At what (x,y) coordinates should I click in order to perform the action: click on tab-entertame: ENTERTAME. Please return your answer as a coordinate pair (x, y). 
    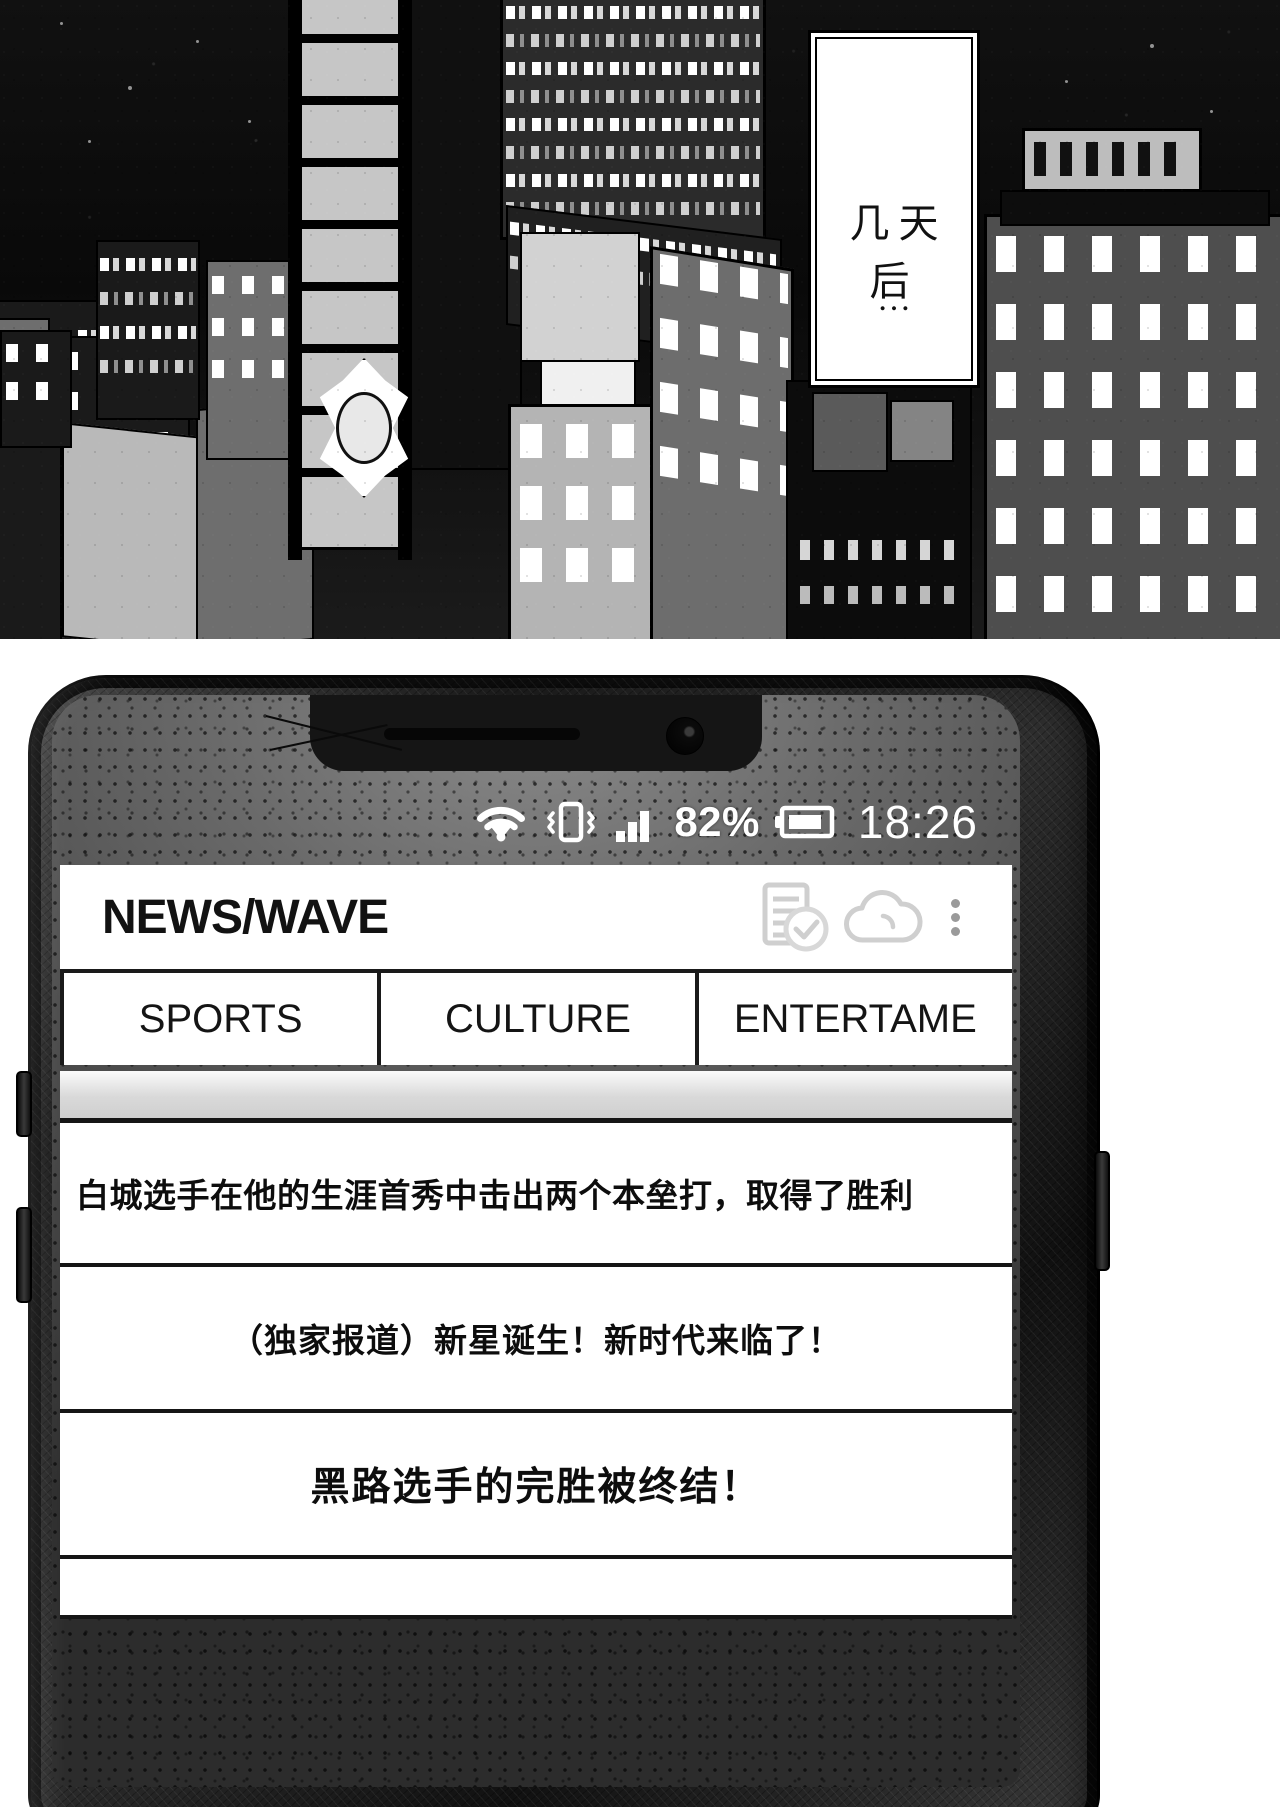
    Looking at the image, I should click on (855, 1019).